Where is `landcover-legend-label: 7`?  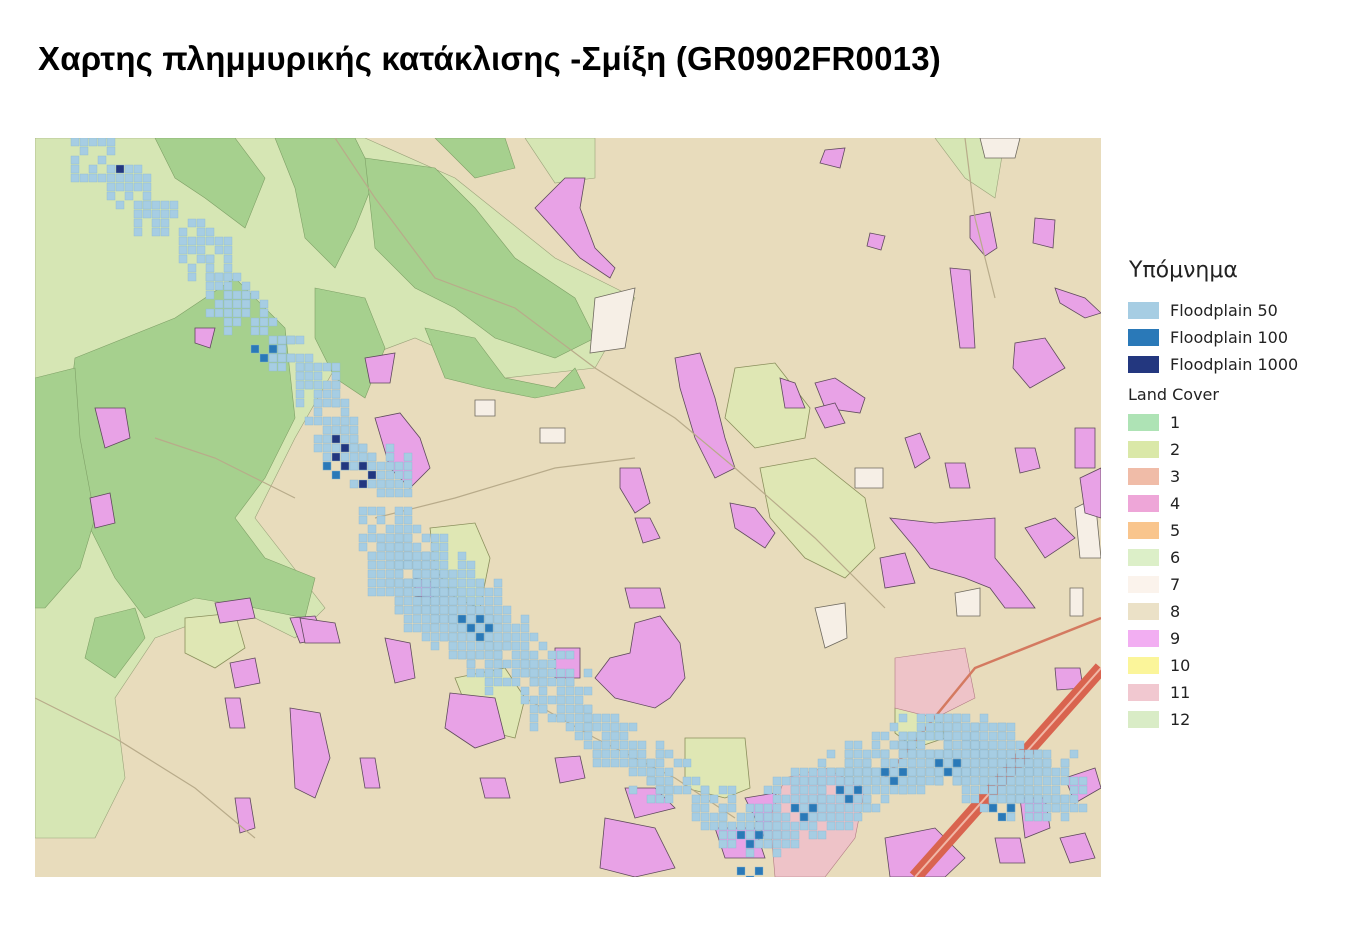
landcover-legend-label: 7 is located at coordinates (1175, 584).